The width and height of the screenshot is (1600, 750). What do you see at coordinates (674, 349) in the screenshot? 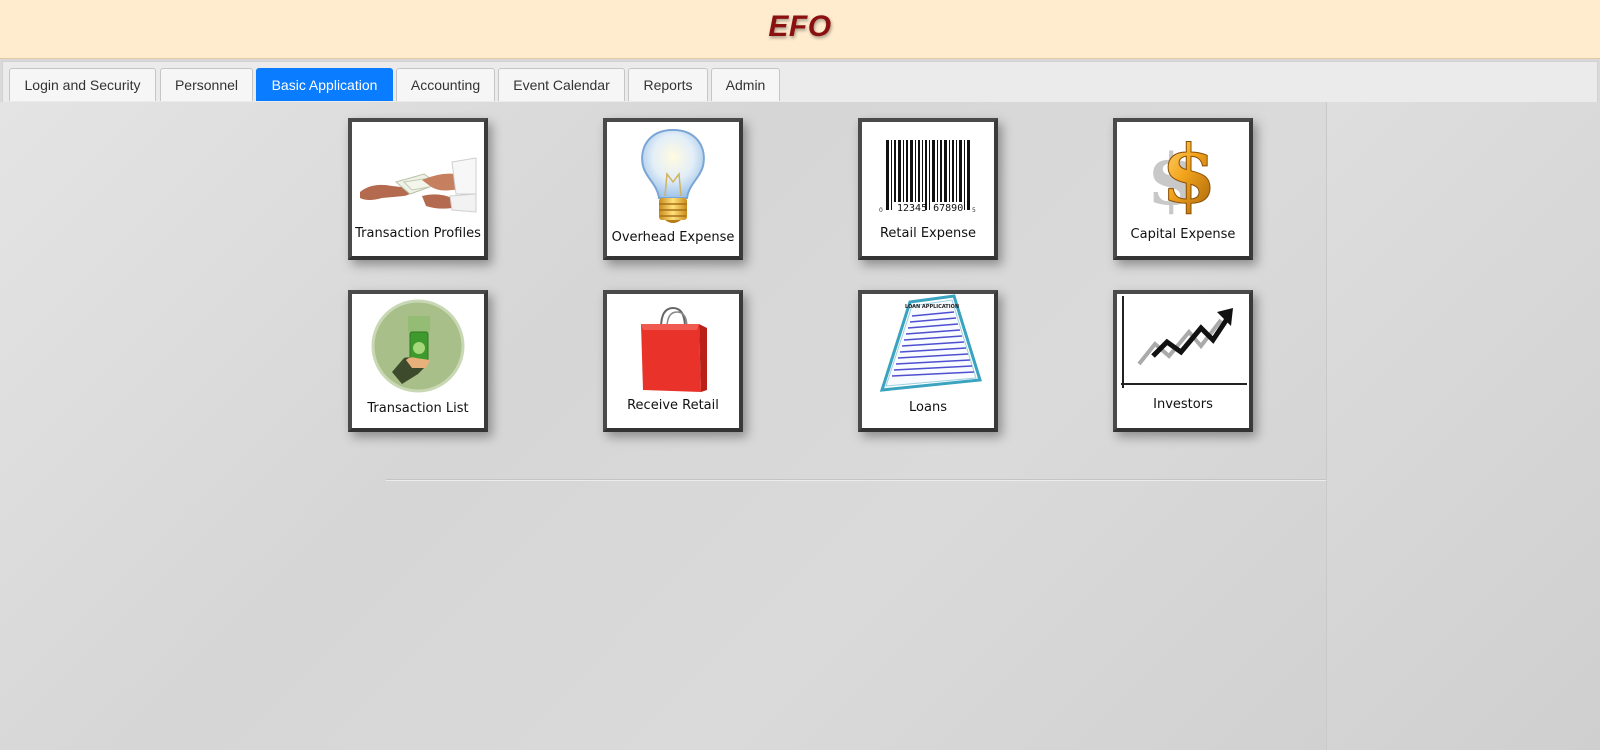
I see `shopping-bag-icon` at bounding box center [674, 349].